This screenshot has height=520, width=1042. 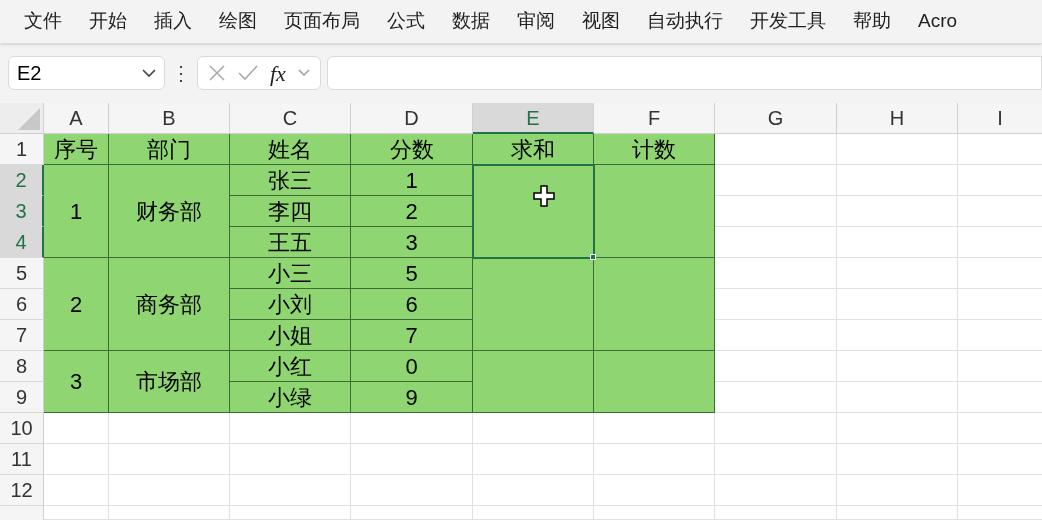 What do you see at coordinates (86, 73) in the screenshot?
I see `name-box: E2` at bounding box center [86, 73].